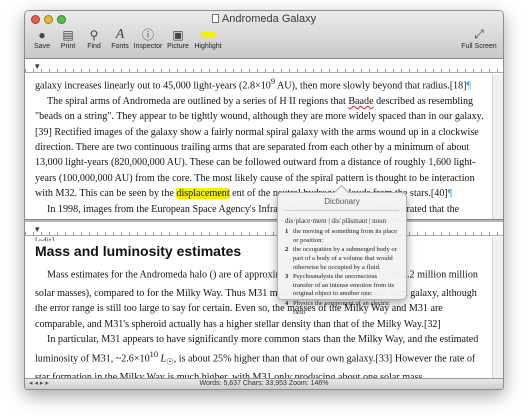  Describe the element at coordinates (439, 193) in the screenshot. I see `citation-link: [40]` at that location.